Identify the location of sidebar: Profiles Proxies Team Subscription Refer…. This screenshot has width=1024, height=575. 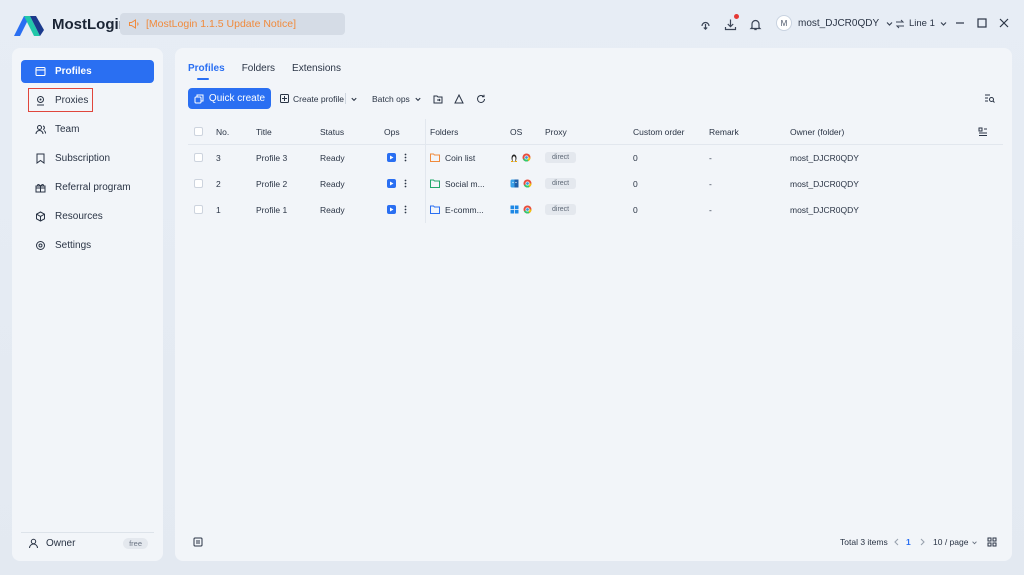
(87, 304).